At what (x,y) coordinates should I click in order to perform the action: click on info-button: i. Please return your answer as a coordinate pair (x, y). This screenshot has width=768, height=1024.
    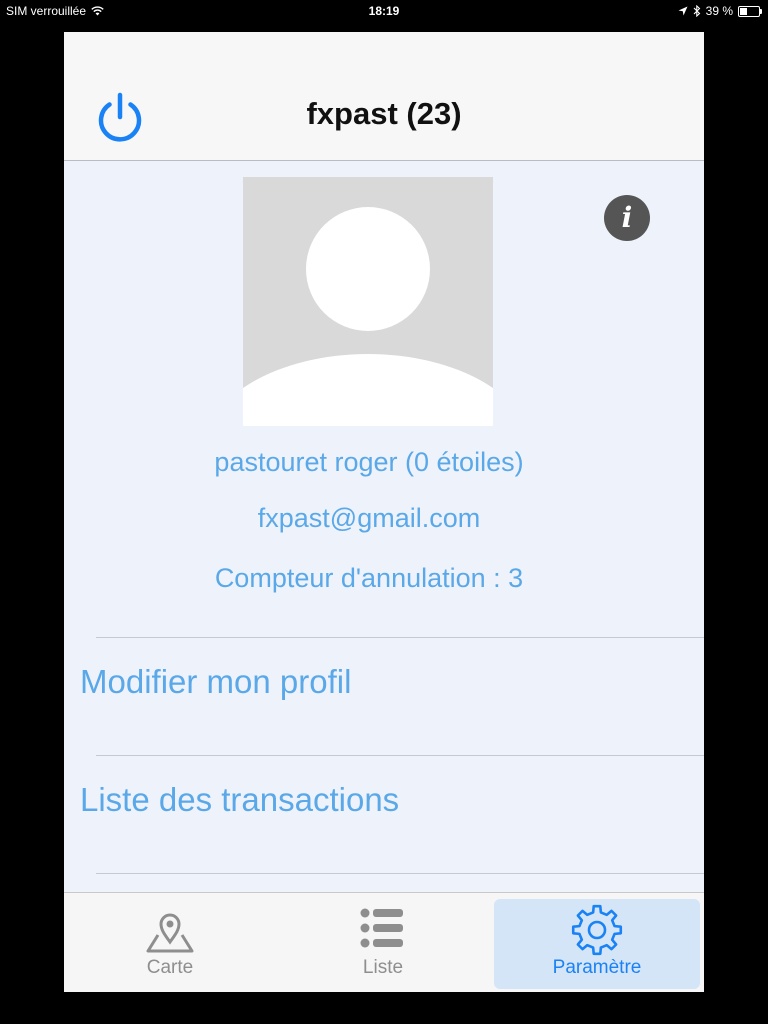
    Looking at the image, I should click on (627, 218).